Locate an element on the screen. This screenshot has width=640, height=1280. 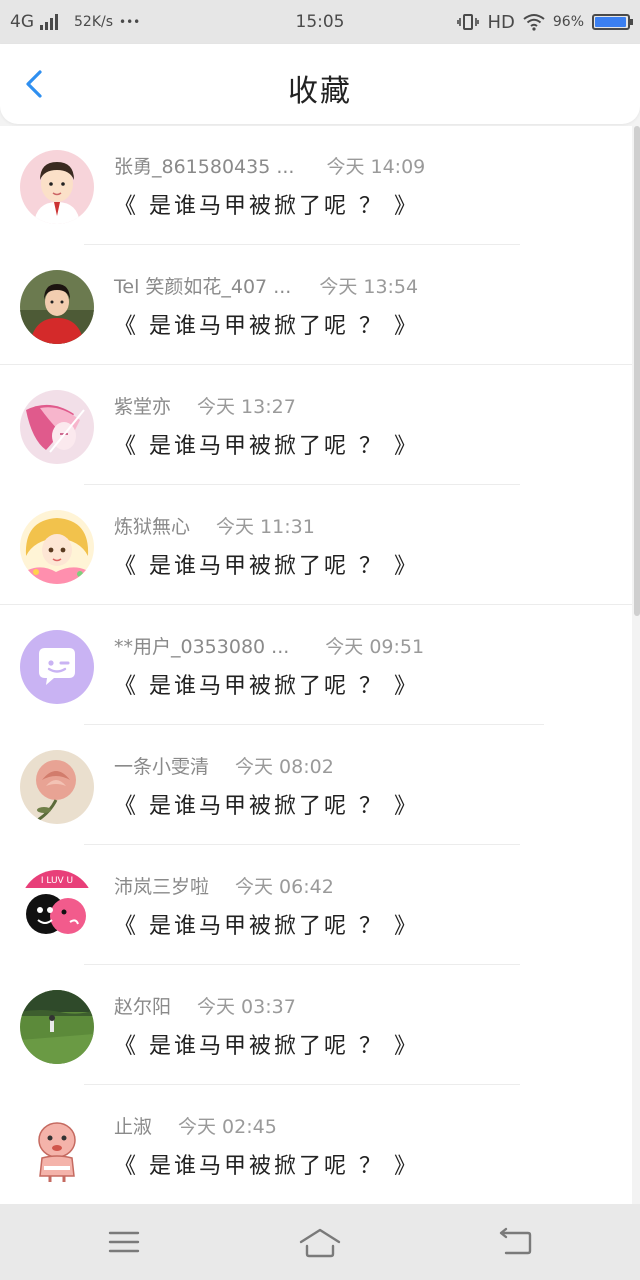
avatar-cartoon-boy is located at coordinates (57, 187).